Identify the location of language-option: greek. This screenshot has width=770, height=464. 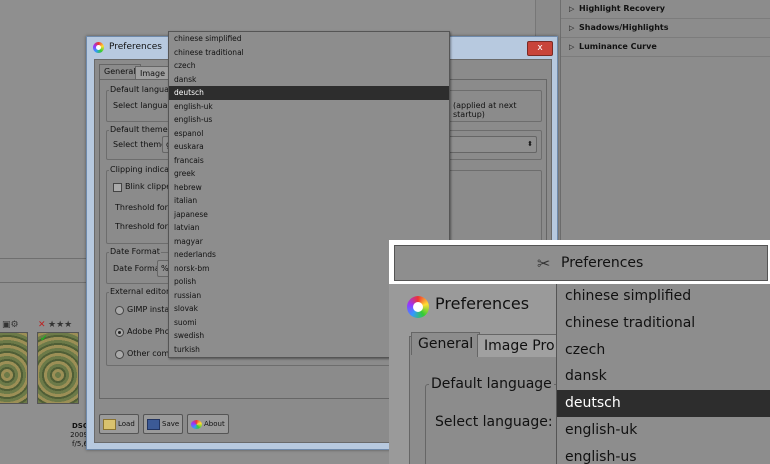
(309, 174).